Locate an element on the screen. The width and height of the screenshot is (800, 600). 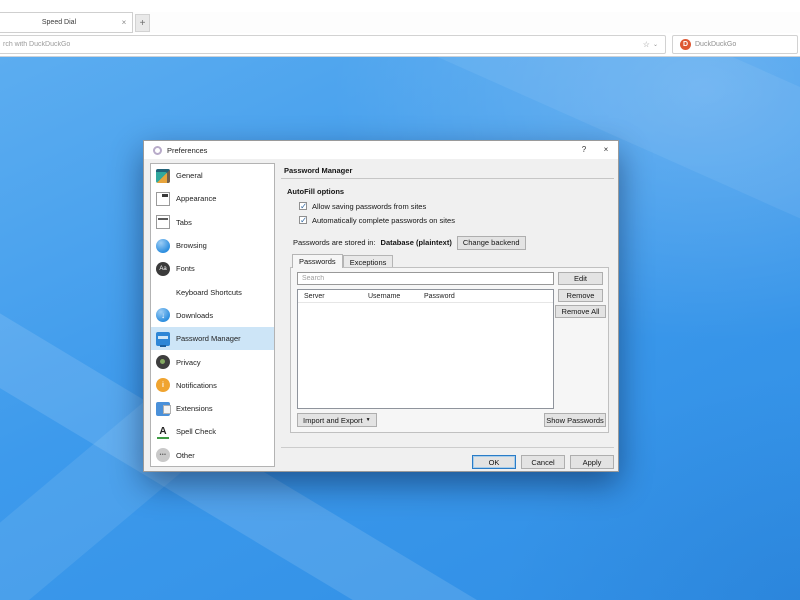
dialog-footer: OK Cancel Apply is located at coordinates (543, 462).